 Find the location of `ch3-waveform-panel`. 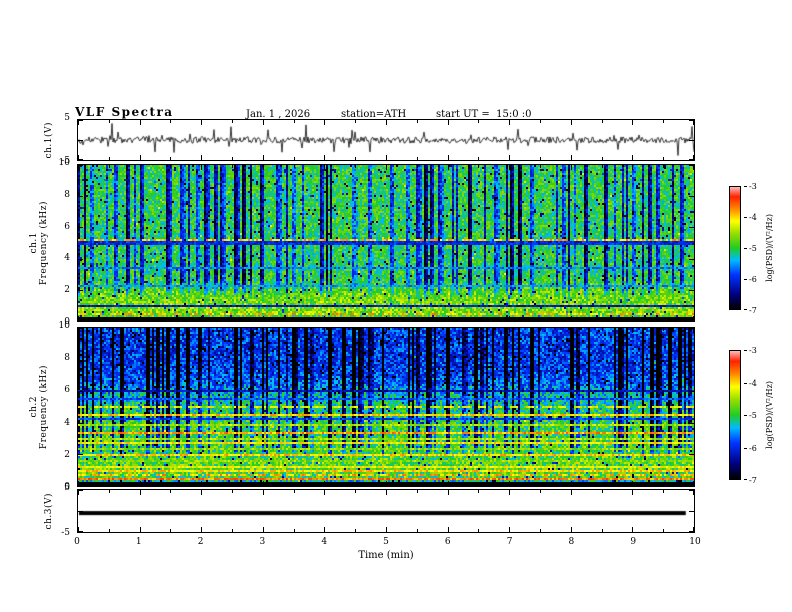

ch3-waveform-panel is located at coordinates (386, 511).